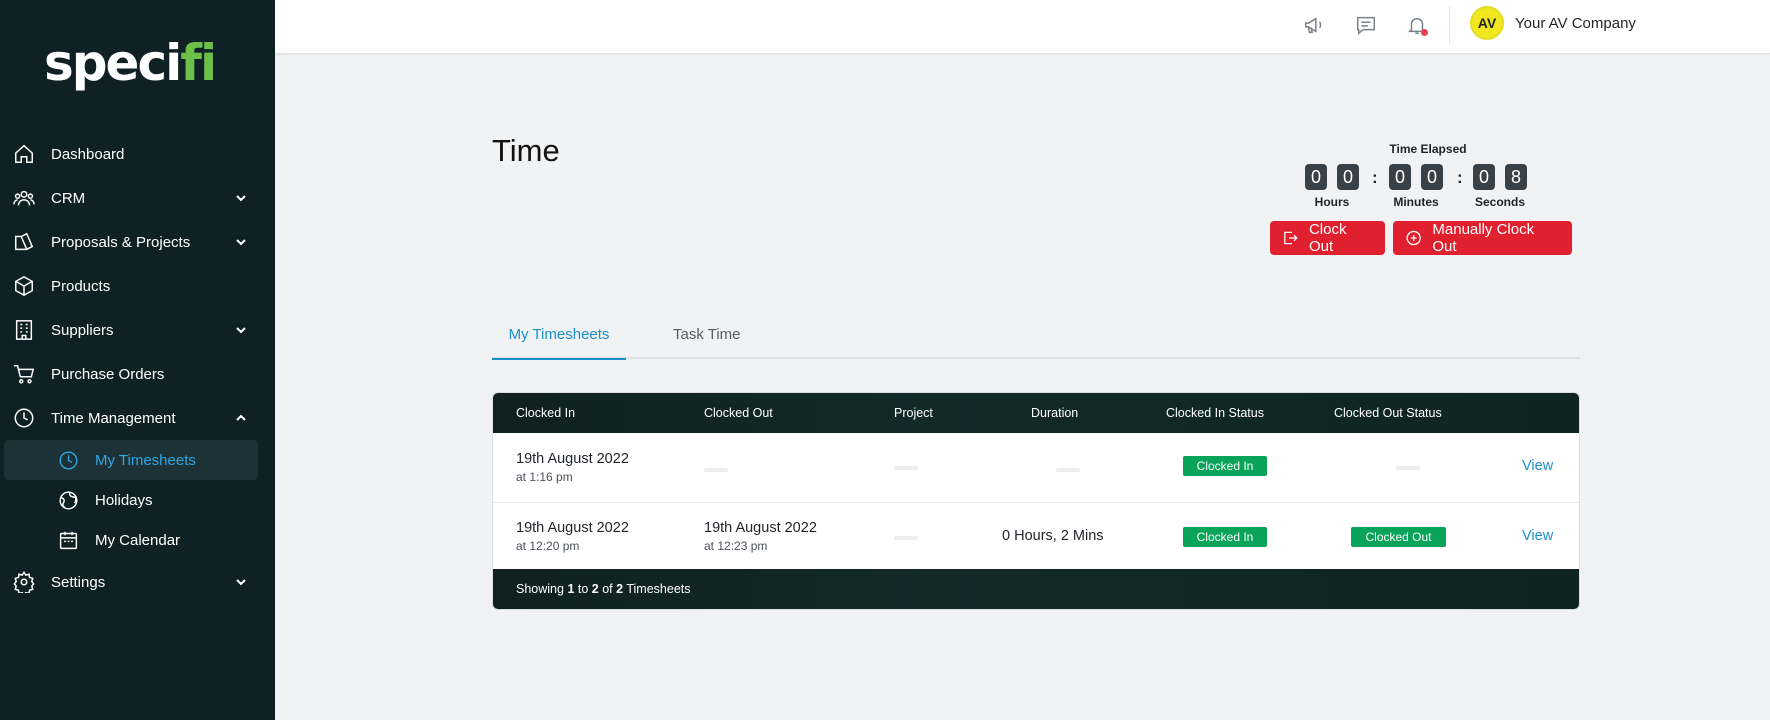  What do you see at coordinates (1215, 413) in the screenshot?
I see `column-header: Clocked In Status` at bounding box center [1215, 413].